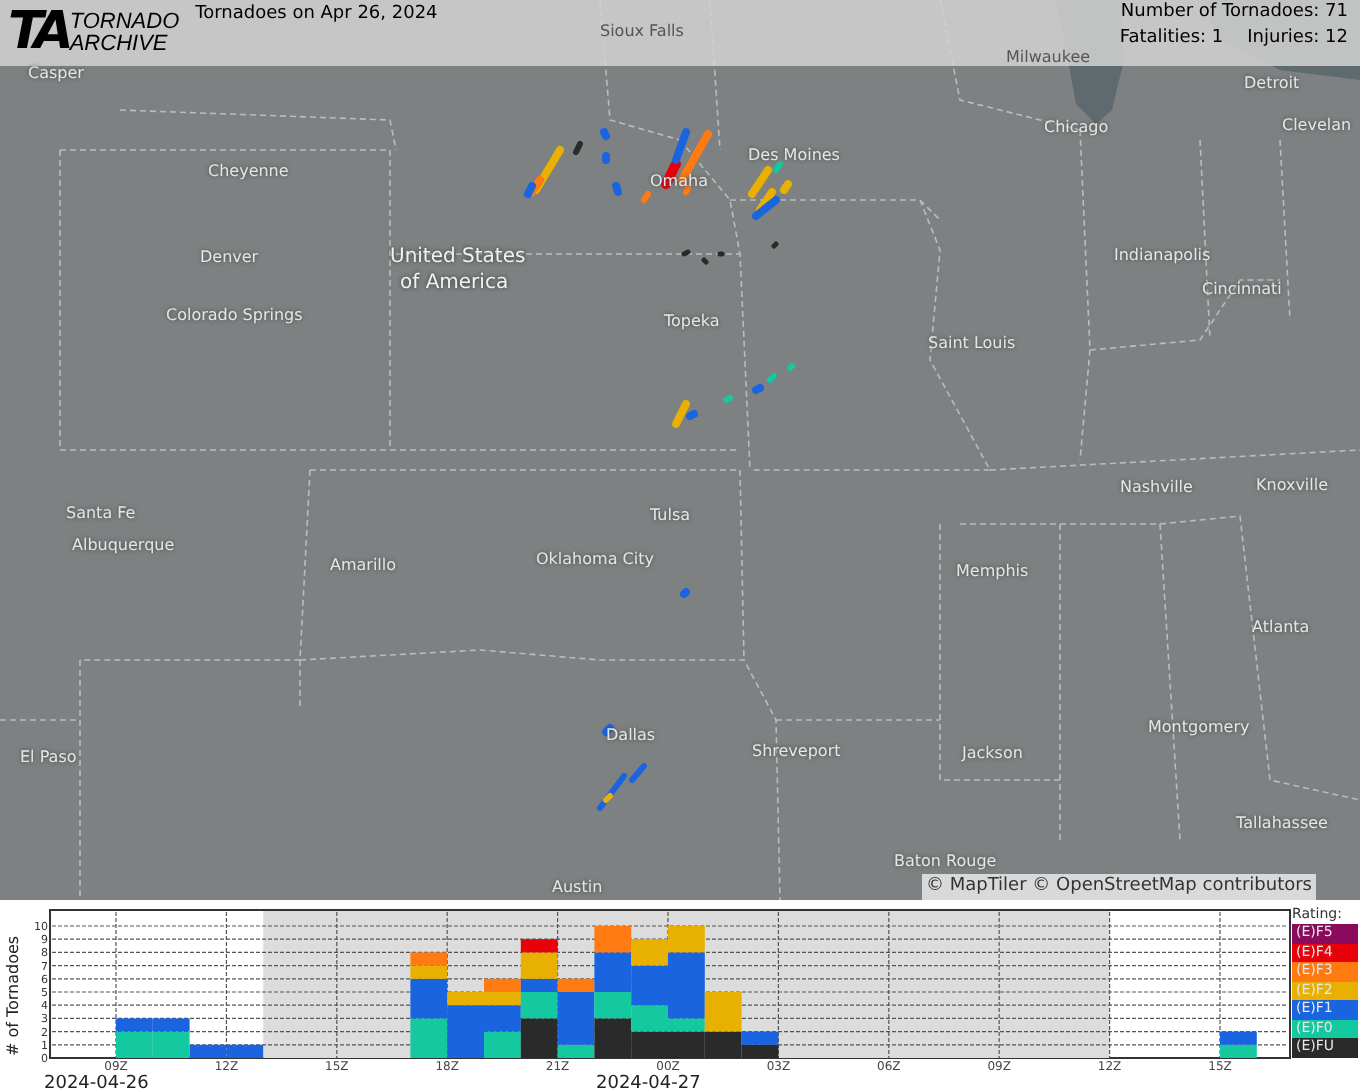  I want to click on city-label: Knoxville, so click(1292, 486).